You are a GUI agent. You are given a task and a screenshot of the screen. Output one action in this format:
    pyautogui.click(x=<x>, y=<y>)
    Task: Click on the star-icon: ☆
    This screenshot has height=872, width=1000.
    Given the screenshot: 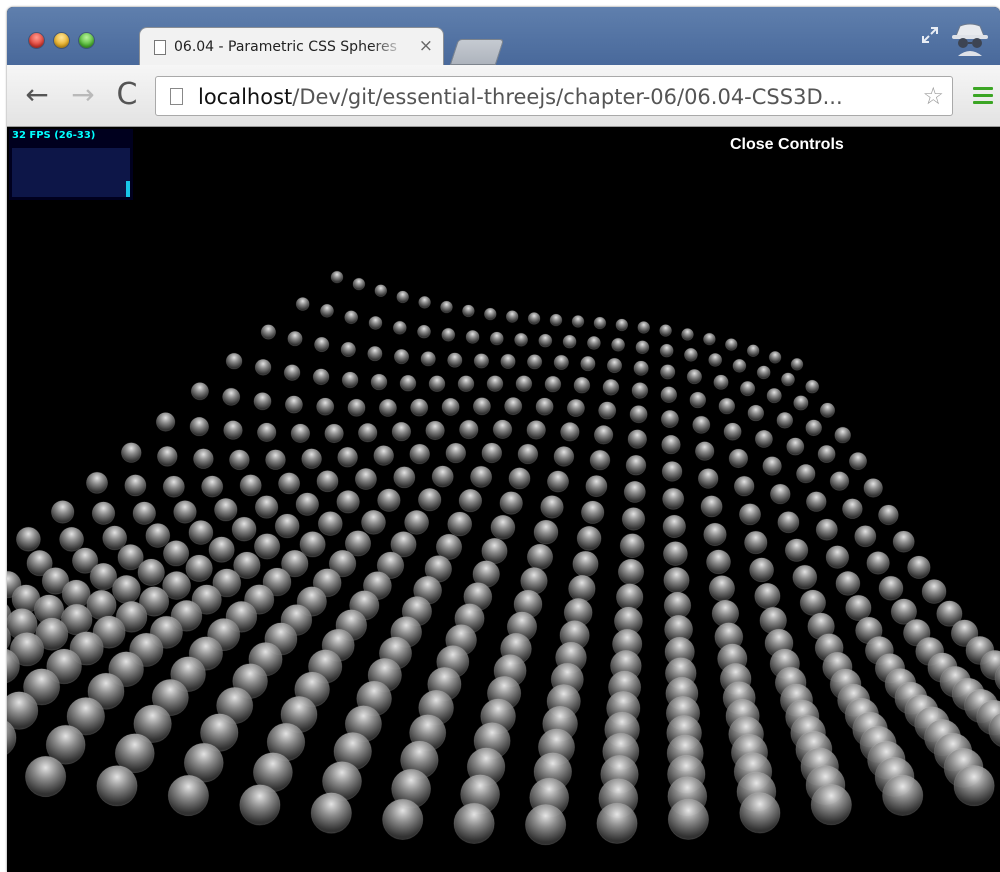 What is the action you would take?
    pyautogui.click(x=933, y=96)
    